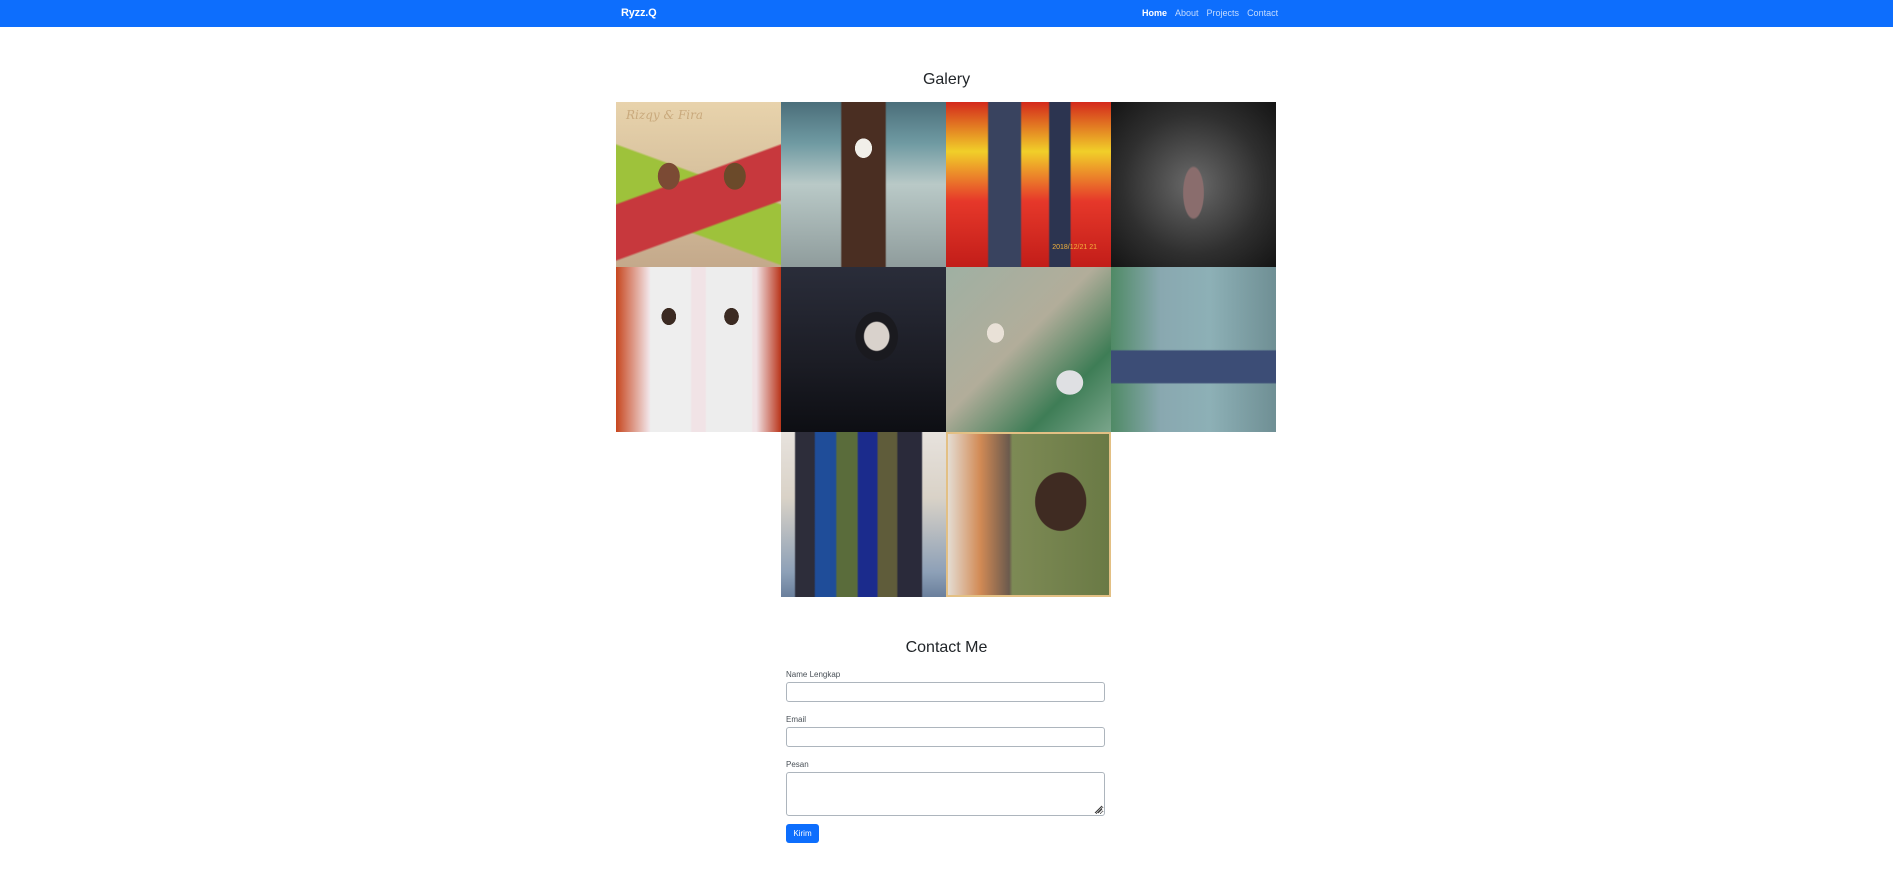  Describe the element at coordinates (639, 13) in the screenshot. I see `navbar-brand: Ryzz.Q` at that location.